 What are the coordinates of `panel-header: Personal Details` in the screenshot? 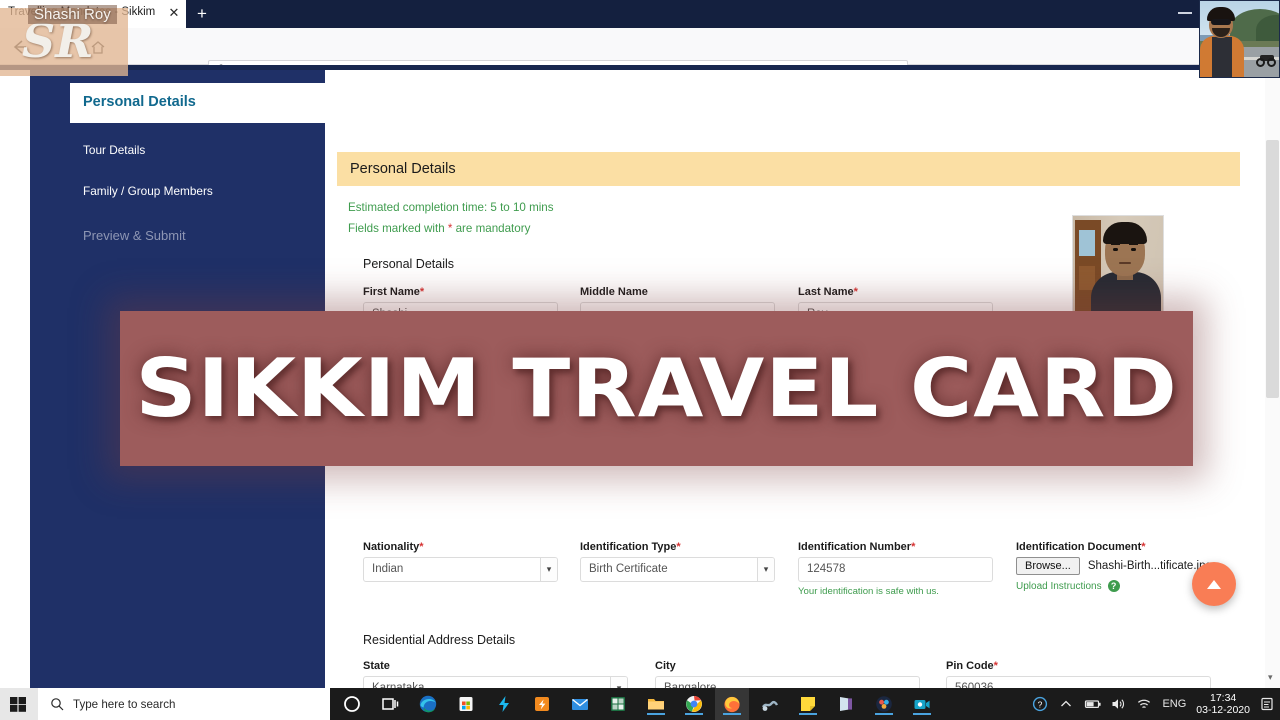 It's located at (788, 169).